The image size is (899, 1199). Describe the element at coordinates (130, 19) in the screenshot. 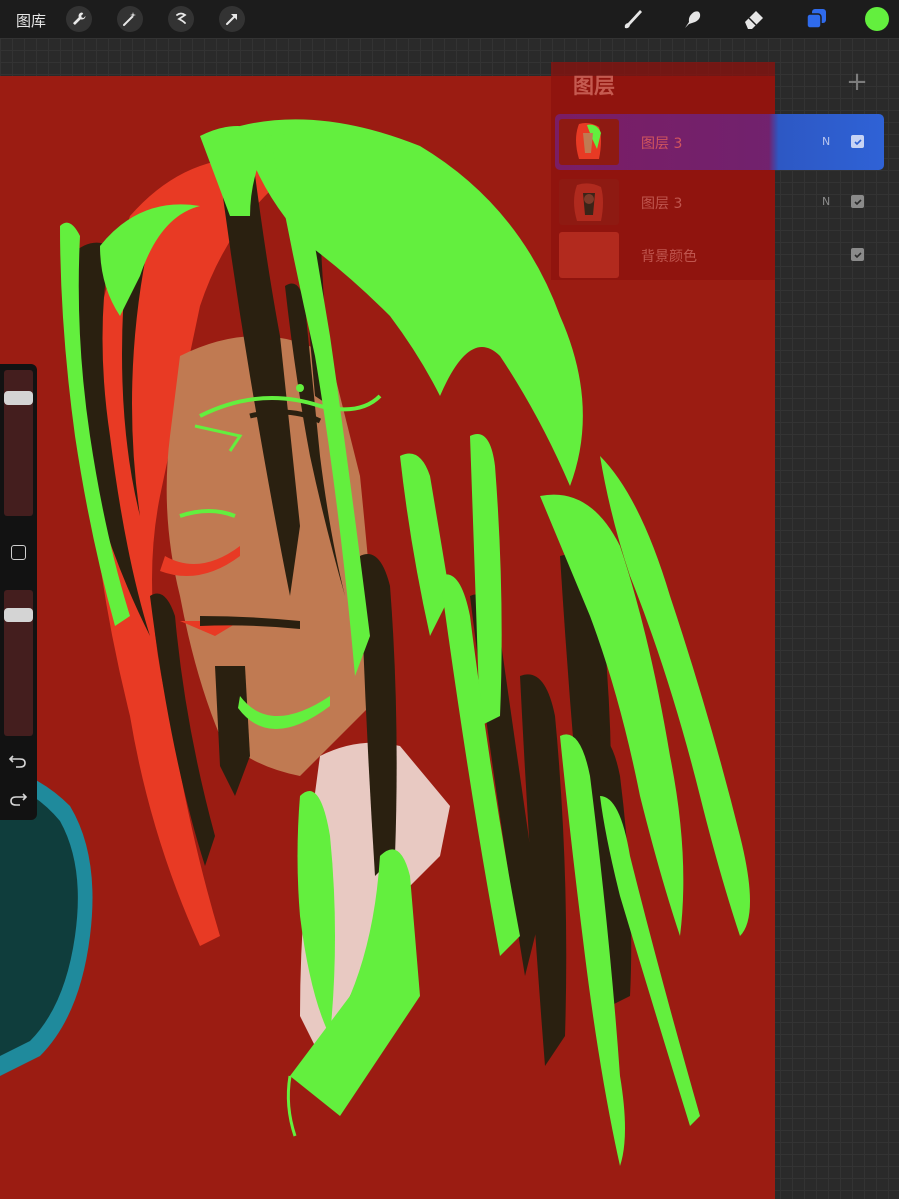

I see `magic-wand-icon` at that location.